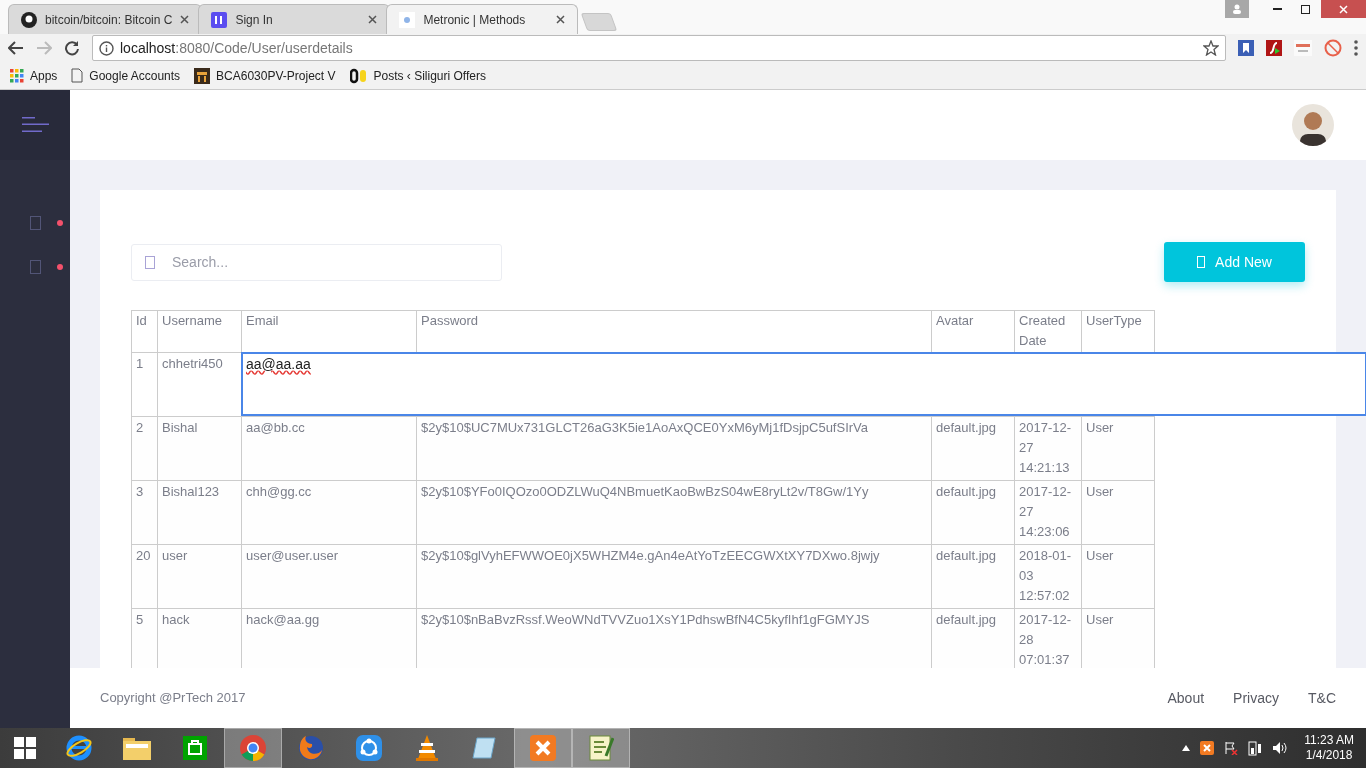 This screenshot has height=768, width=1366. Describe the element at coordinates (202, 75) in the screenshot. I see `building-icon` at that location.